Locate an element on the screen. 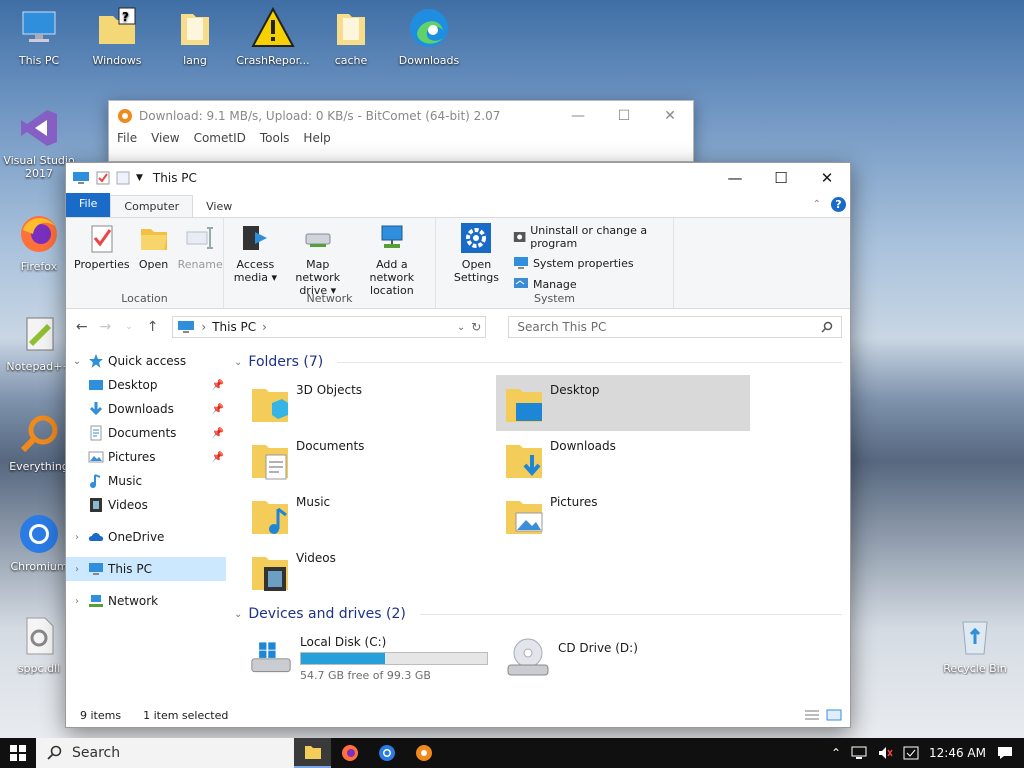  nav-desktop: Desktop 📌 is located at coordinates (146, 385).